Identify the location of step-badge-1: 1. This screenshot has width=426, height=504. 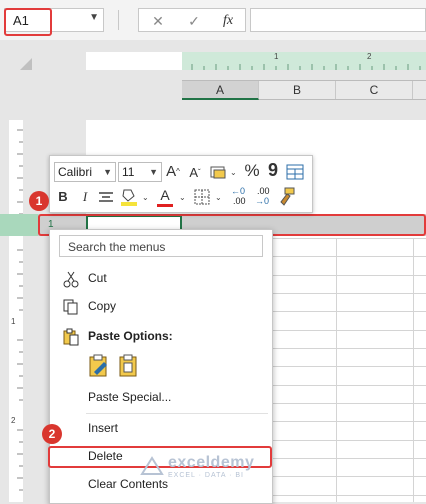
(39, 201).